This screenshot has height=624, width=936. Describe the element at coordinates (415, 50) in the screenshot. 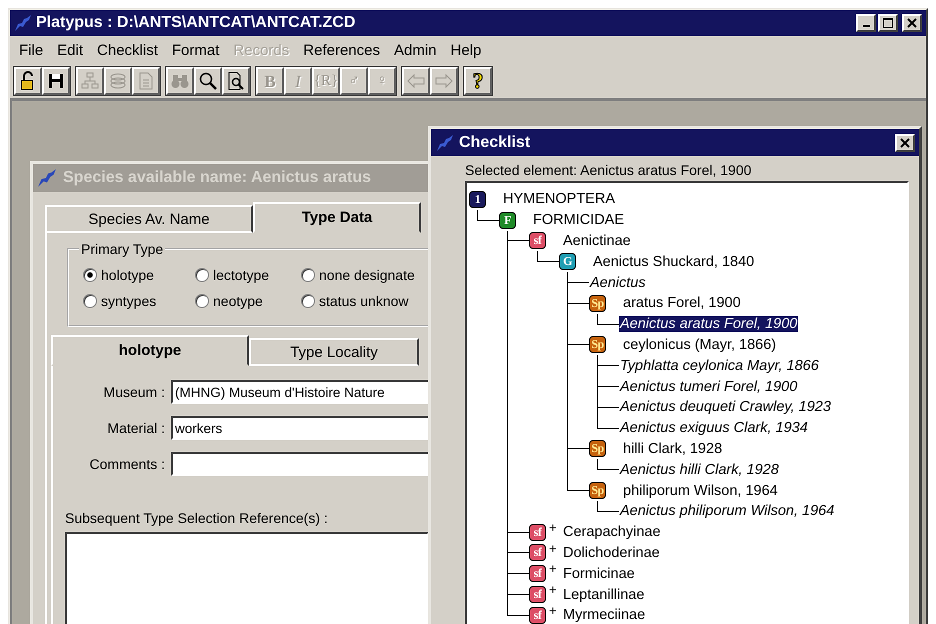

I see `menu-item: Admin` at that location.